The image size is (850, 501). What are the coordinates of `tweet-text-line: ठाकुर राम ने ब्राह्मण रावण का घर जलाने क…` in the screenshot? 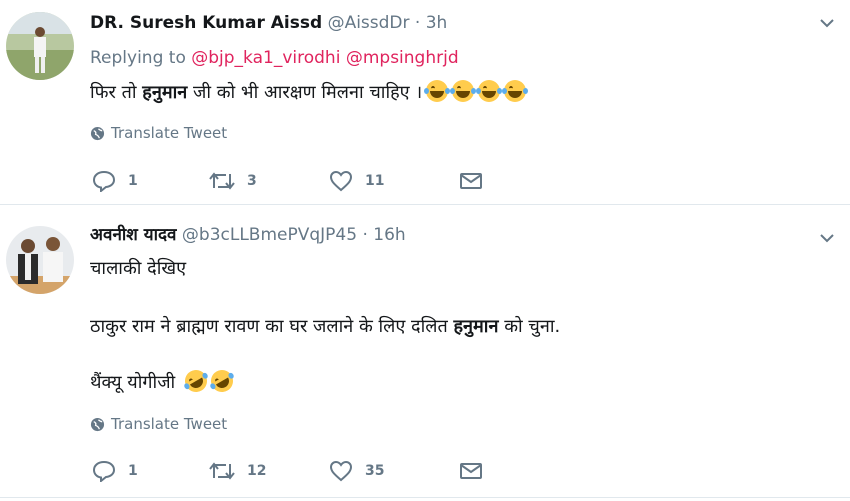 It's located at (325, 327).